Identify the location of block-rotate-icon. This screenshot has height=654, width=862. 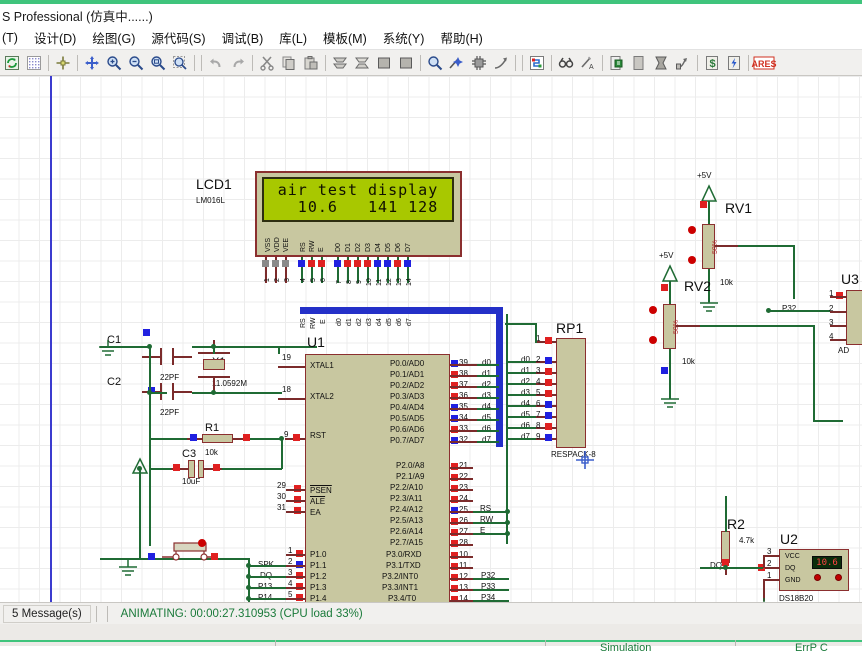
(384, 63).